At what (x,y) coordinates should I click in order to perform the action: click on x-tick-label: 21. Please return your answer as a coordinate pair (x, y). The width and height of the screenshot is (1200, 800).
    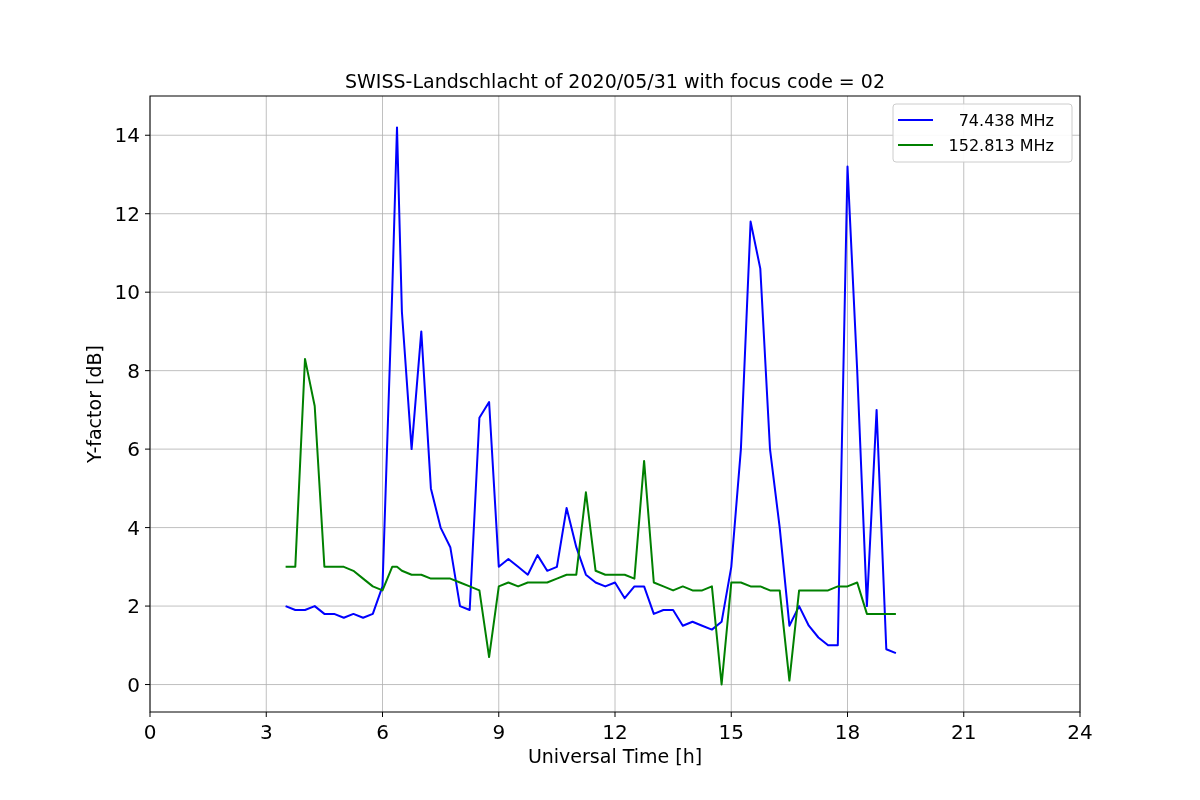
    Looking at the image, I should click on (964, 732).